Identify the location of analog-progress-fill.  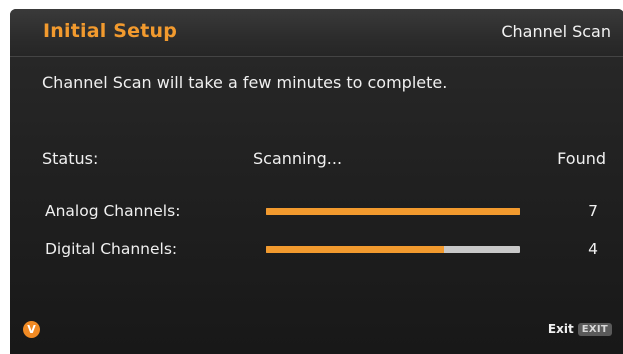
(393, 211).